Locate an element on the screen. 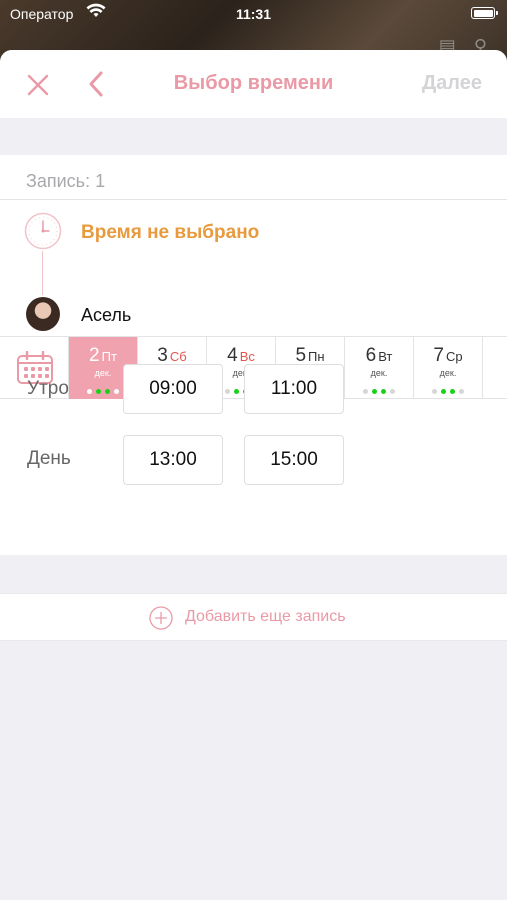 This screenshot has width=507, height=900. date-weekday: Ср is located at coordinates (454, 356).